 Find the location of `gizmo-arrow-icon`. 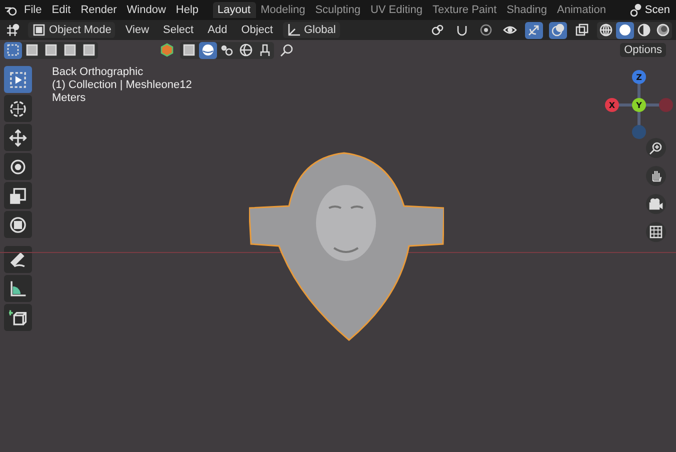

gizmo-arrow-icon is located at coordinates (534, 30).